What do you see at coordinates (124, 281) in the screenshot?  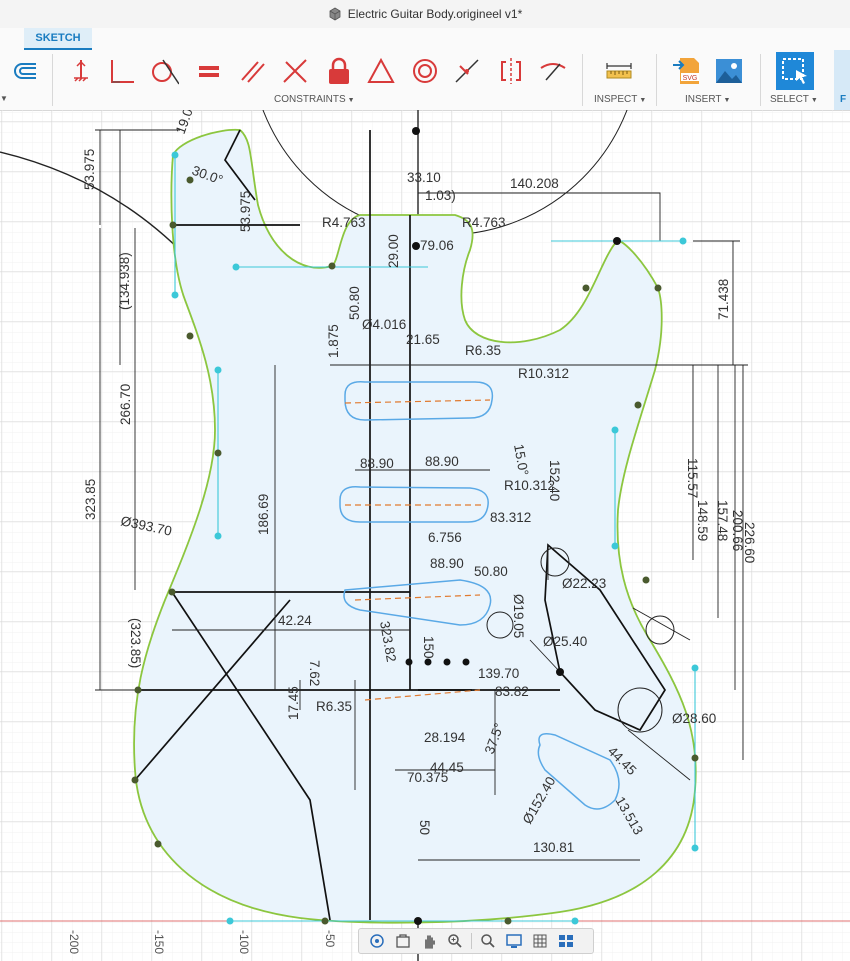 I see `dim-1349: (134.938)` at bounding box center [124, 281].